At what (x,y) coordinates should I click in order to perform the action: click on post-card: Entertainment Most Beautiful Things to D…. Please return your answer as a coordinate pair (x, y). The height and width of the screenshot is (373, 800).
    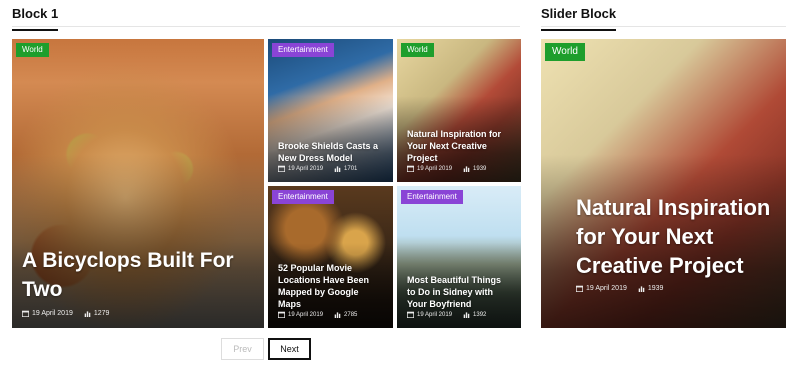
    Looking at the image, I should click on (459, 257).